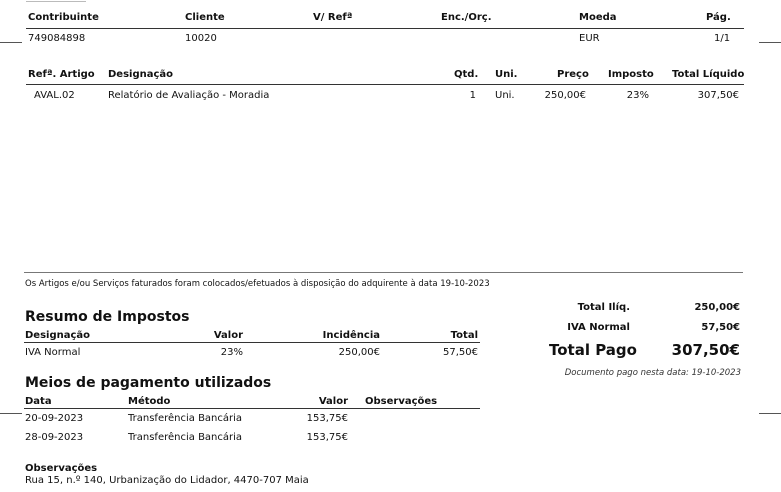  What do you see at coordinates (401, 401) in the screenshot?
I see `pay-col-obs: Observações` at bounding box center [401, 401].